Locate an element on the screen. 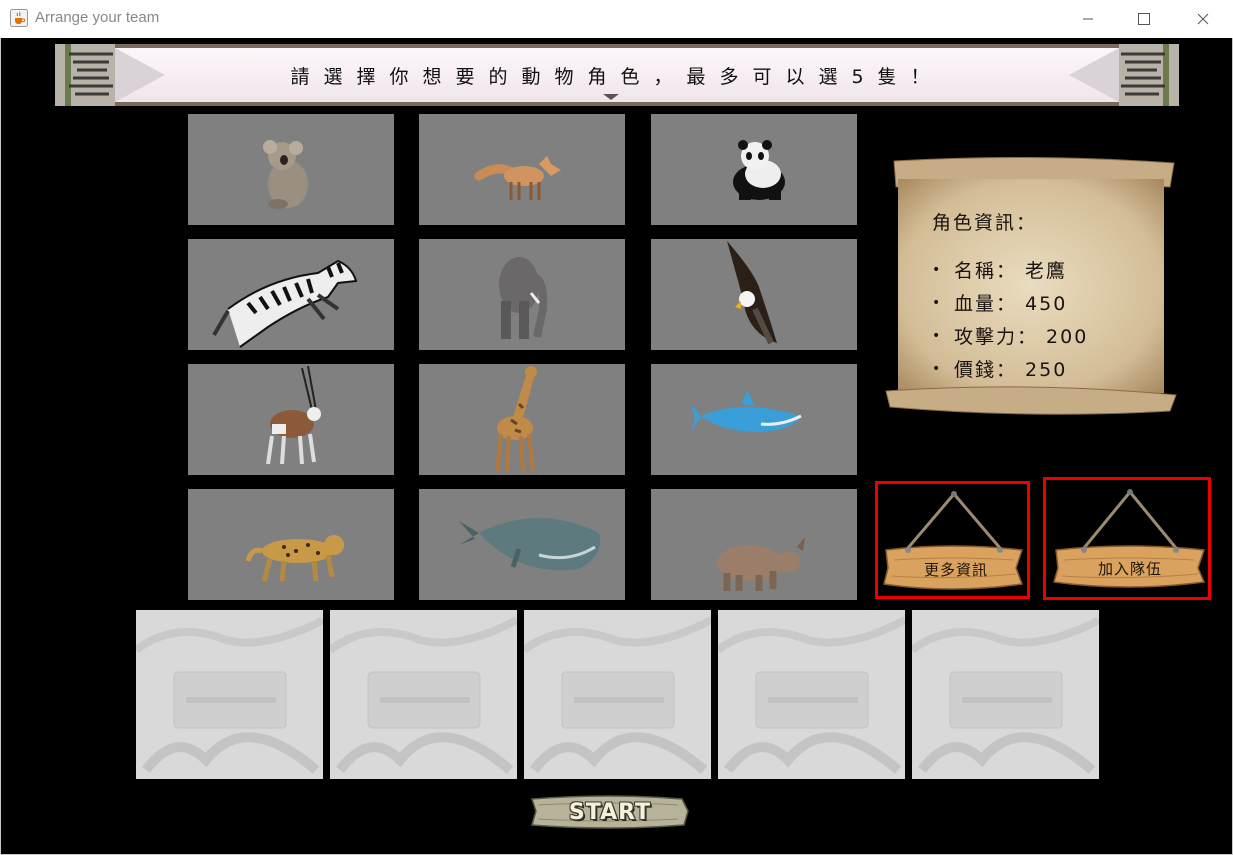 This screenshot has width=1233, height=855. maximize-icon is located at coordinates (1144, 19).